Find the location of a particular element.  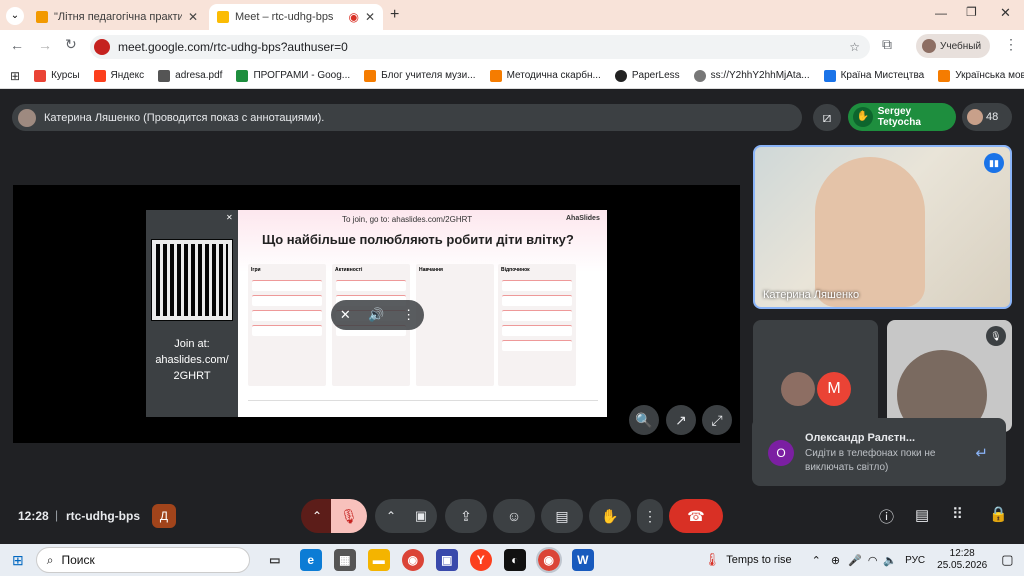

bookmark-item: PaperLess is located at coordinates (647, 75).